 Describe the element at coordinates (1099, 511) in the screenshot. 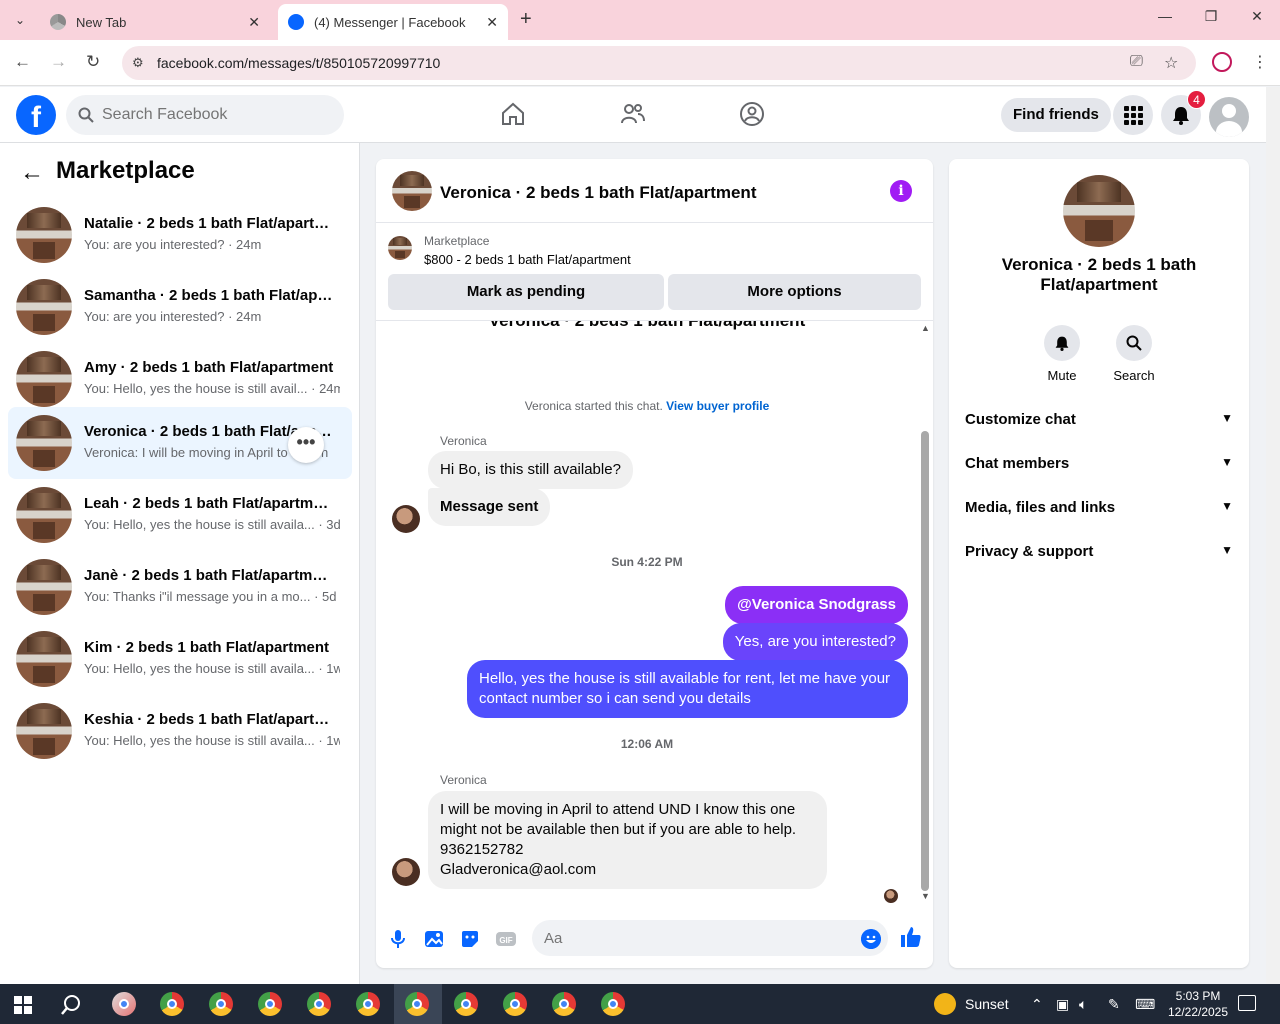

I see `media-files-links-section: Media, files and links ▼` at that location.